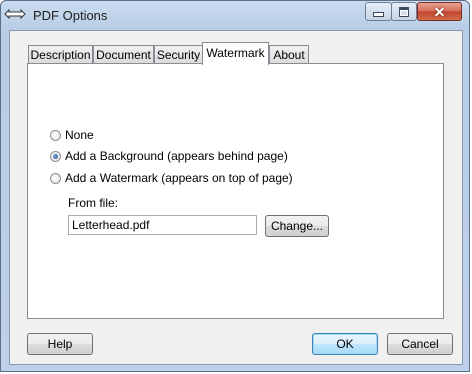 Image resolution: width=472 pixels, height=374 pixels. What do you see at coordinates (70, 15) in the screenshot?
I see `window-title: PDF Options` at bounding box center [70, 15].